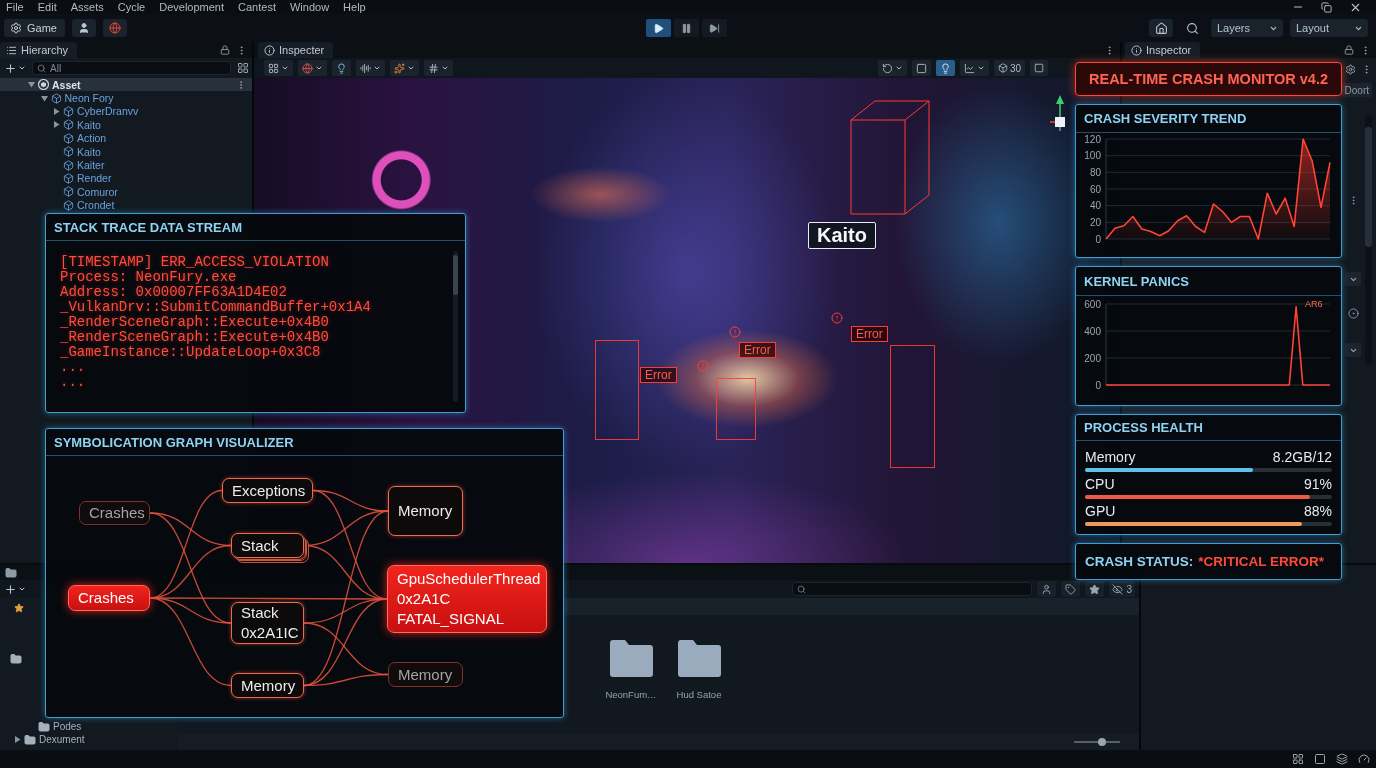 This screenshot has width=1376, height=768. Describe the element at coordinates (1247, 28) in the screenshot. I see `layers-dropdown: Layers` at that location.